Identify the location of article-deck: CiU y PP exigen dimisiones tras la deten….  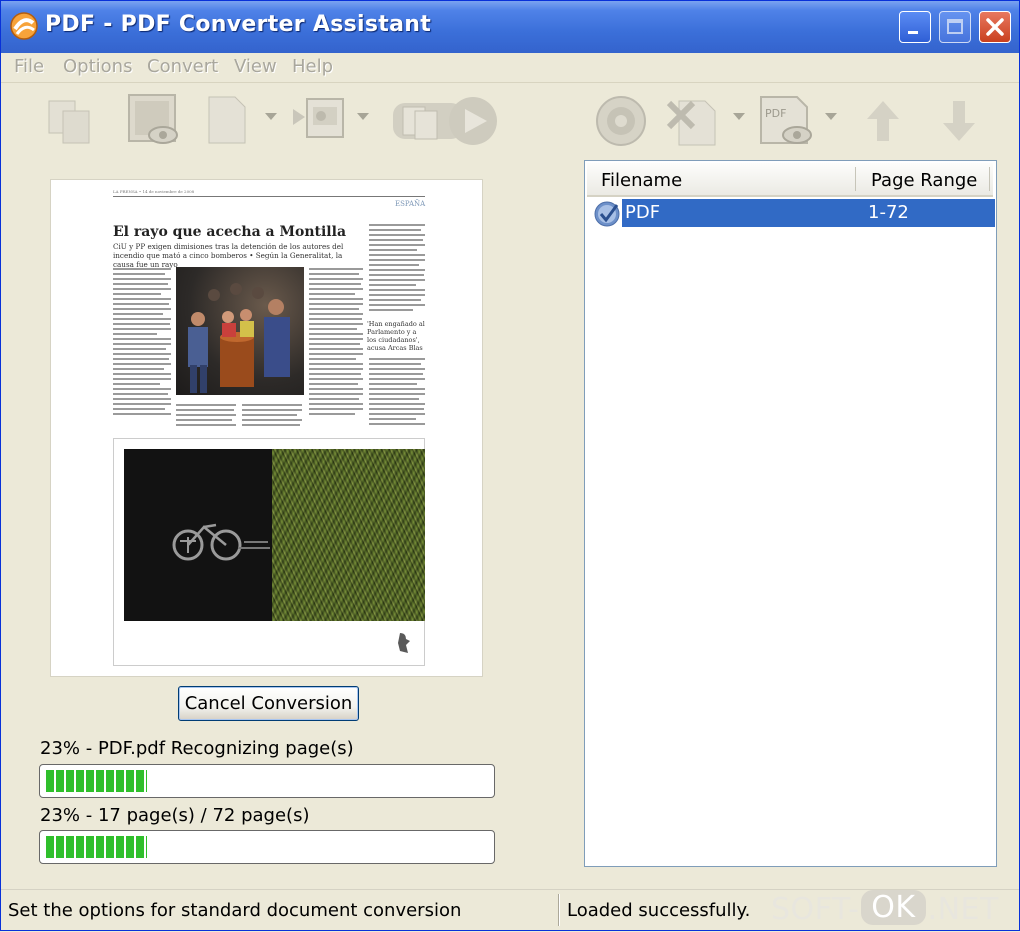
(228, 255).